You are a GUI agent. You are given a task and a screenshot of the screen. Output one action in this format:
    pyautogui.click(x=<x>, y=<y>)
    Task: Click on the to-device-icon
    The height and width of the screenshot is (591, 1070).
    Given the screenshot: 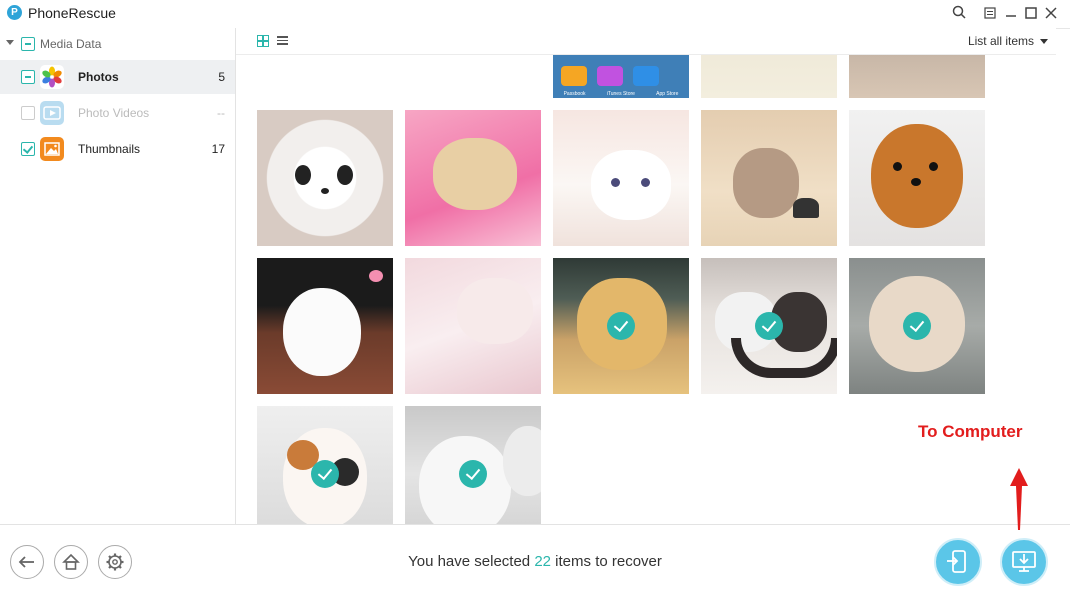 What is the action you would take?
    pyautogui.click(x=956, y=561)
    